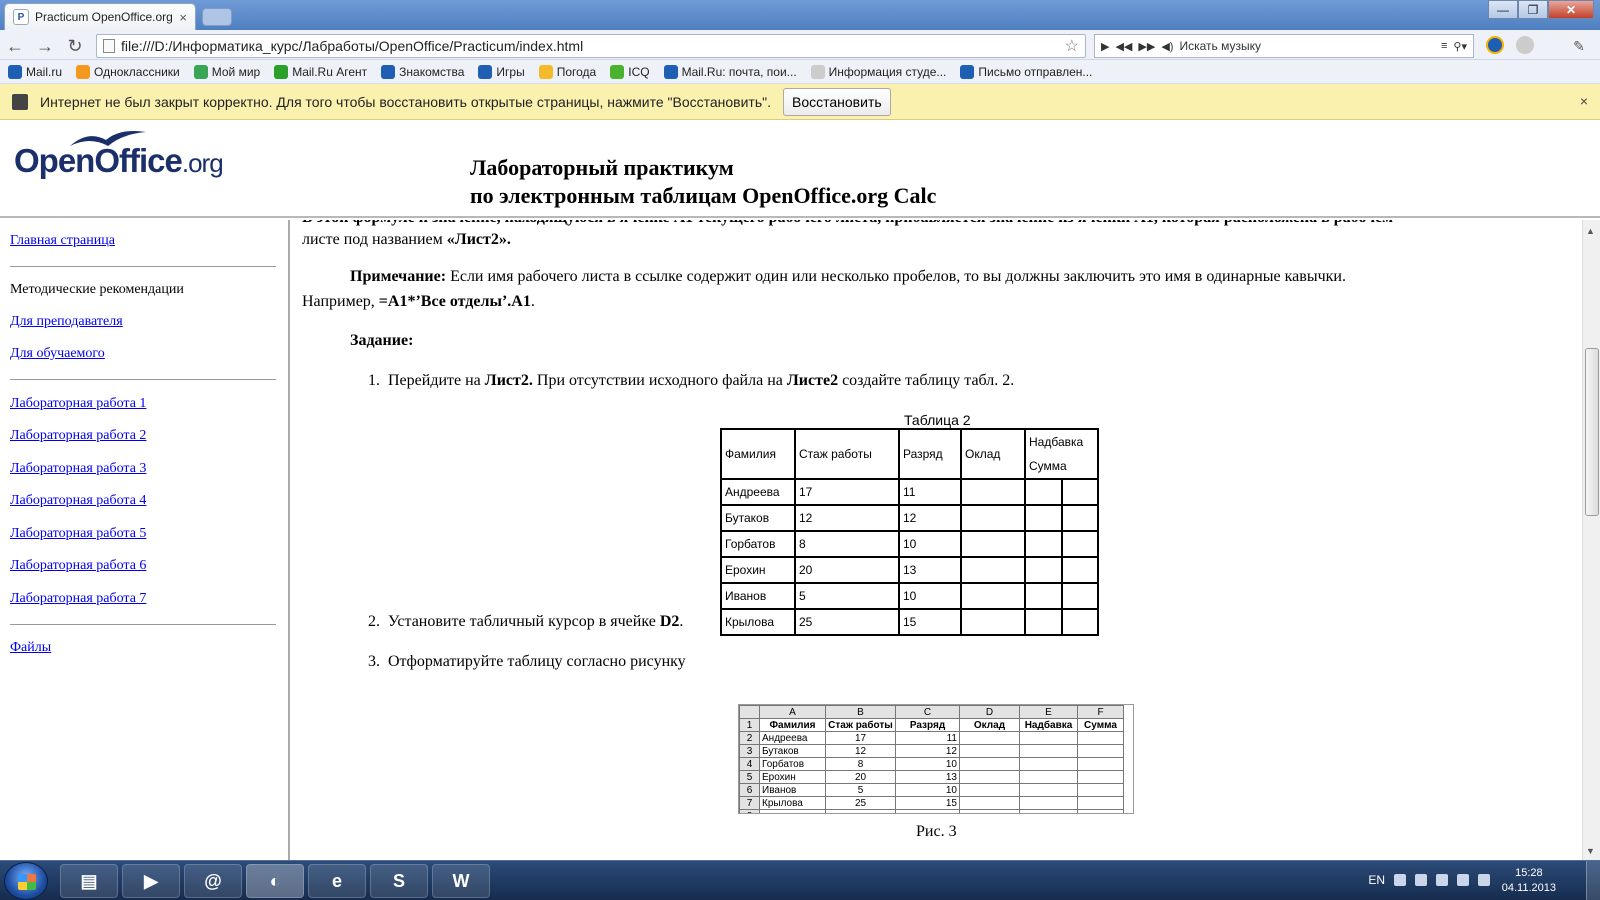 This screenshot has width=1600, height=900. I want to click on mail-agent-taskbar-icon: @, so click(213, 881).